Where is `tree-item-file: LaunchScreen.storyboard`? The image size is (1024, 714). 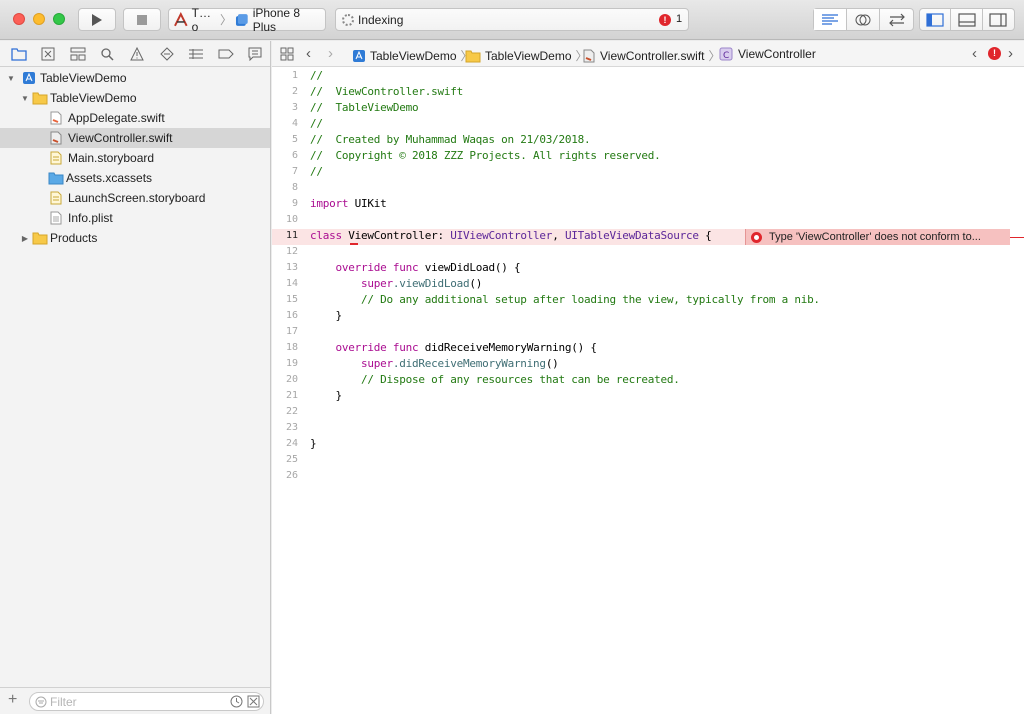
tree-item-file: LaunchScreen.storyboard is located at coordinates (135, 198).